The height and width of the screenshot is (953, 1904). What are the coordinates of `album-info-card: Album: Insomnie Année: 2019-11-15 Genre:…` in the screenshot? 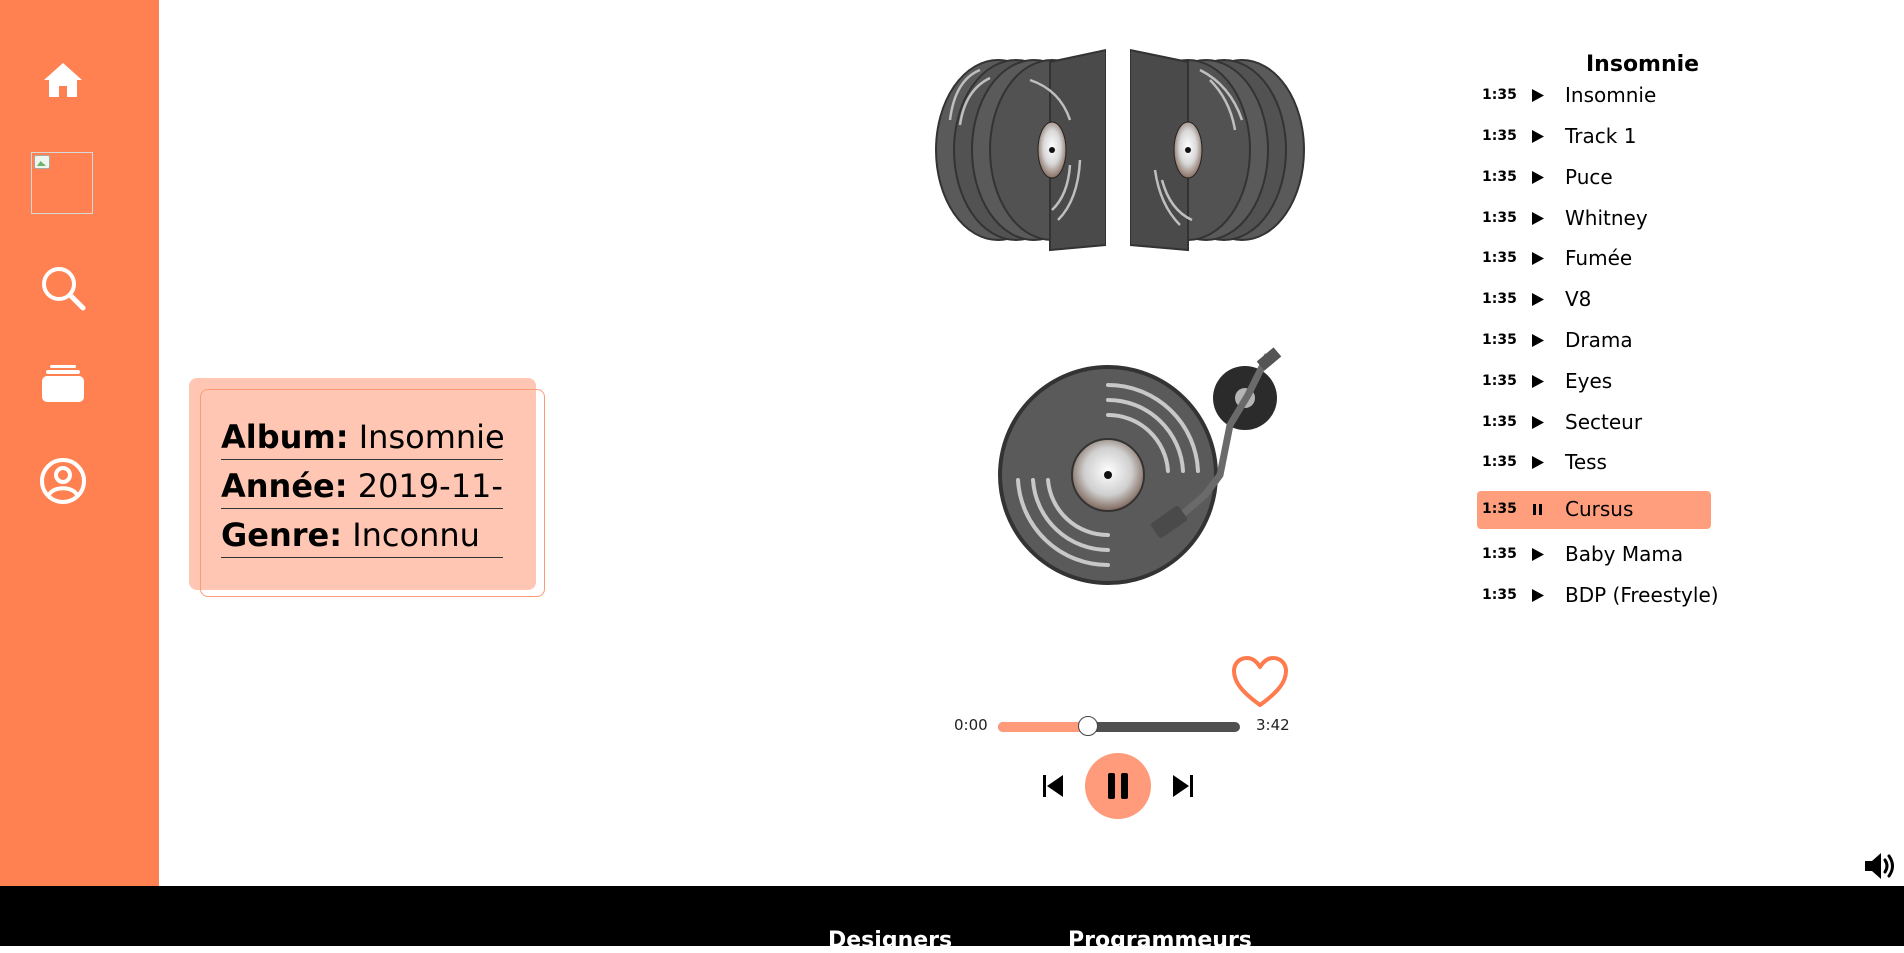 It's located at (367, 488).